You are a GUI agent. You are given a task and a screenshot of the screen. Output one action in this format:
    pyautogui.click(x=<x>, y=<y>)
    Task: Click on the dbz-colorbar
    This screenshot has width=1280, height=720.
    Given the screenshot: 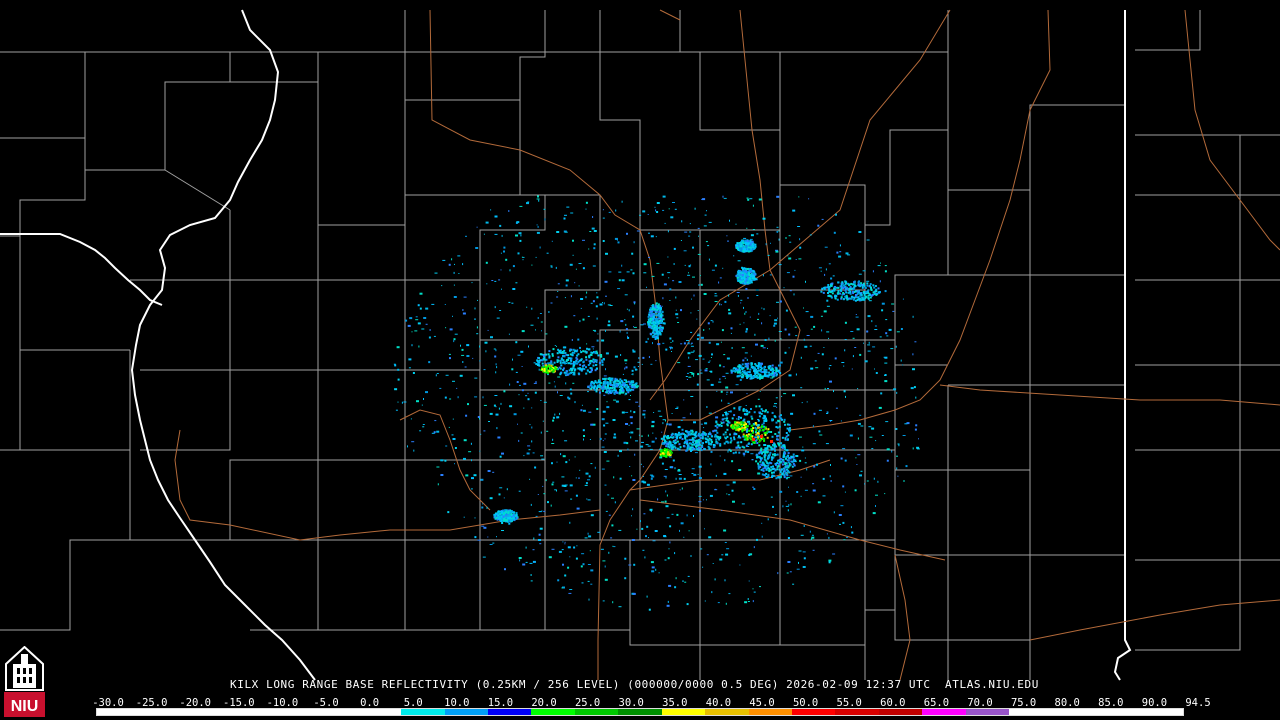 What is the action you would take?
    pyautogui.click(x=640, y=712)
    